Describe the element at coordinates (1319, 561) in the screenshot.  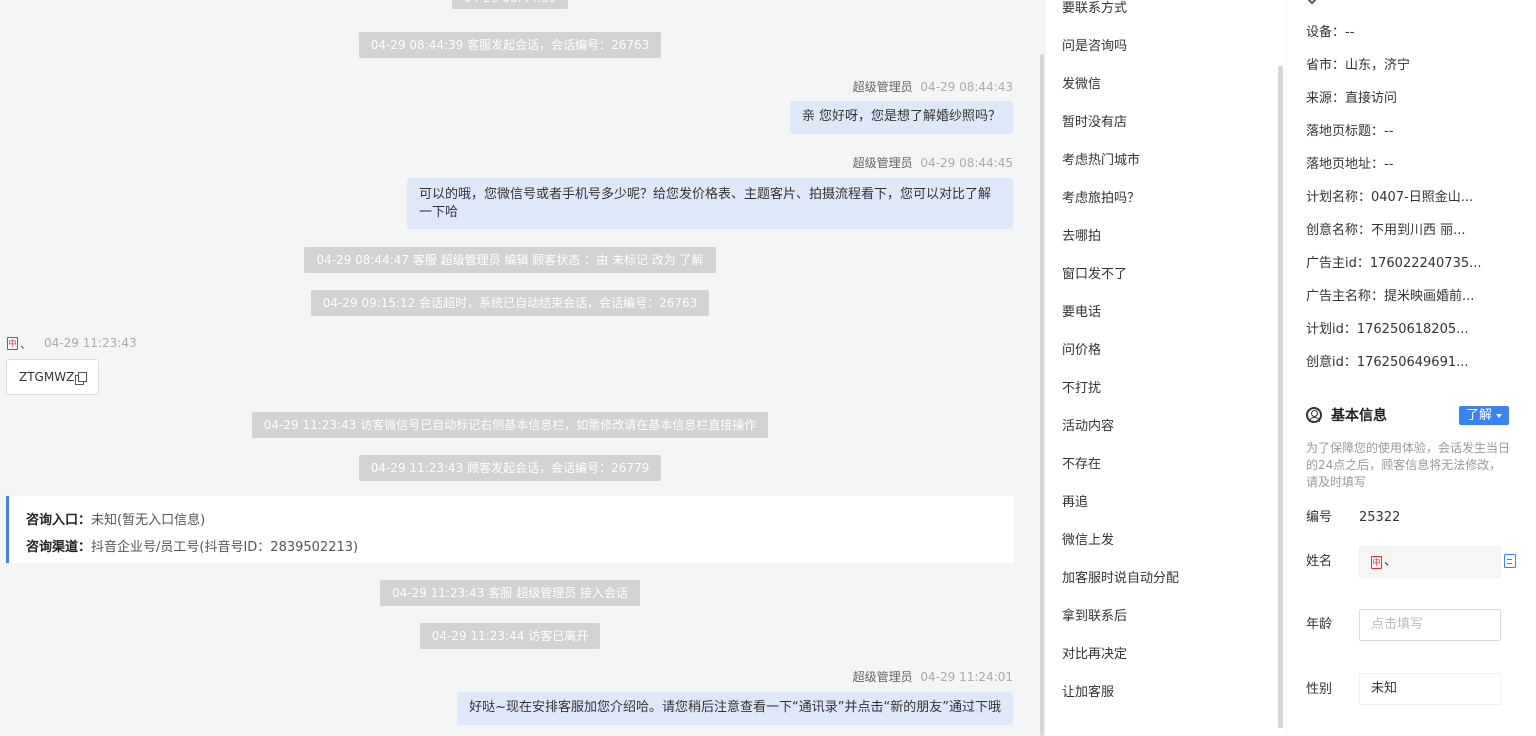
I see `name-label: 姓名` at that location.